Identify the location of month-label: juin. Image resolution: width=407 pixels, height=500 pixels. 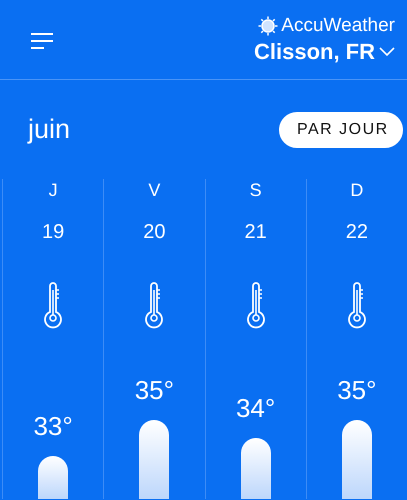
(49, 129).